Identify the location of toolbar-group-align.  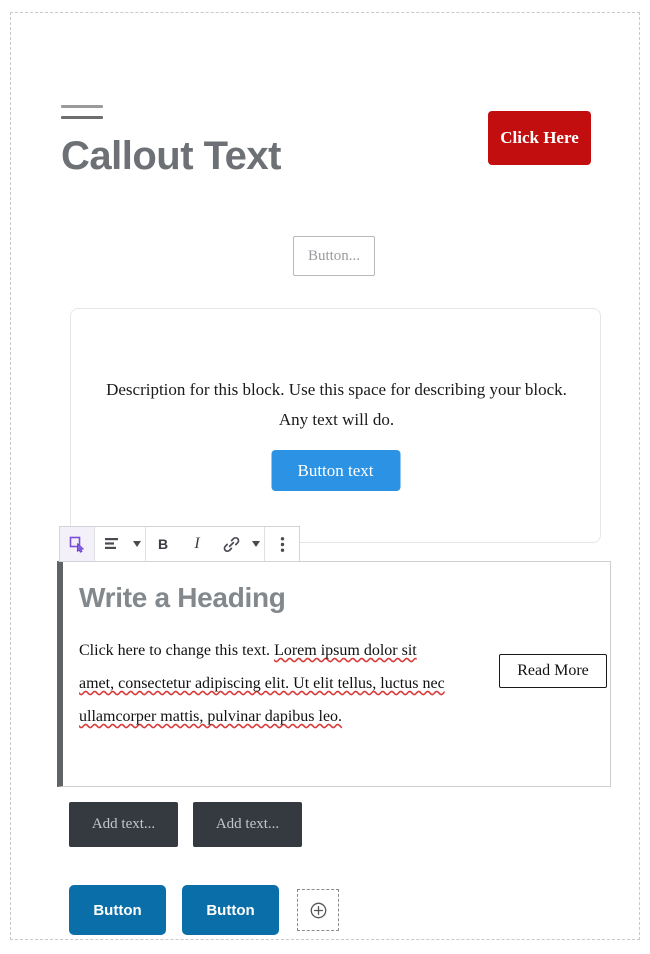
(120, 544).